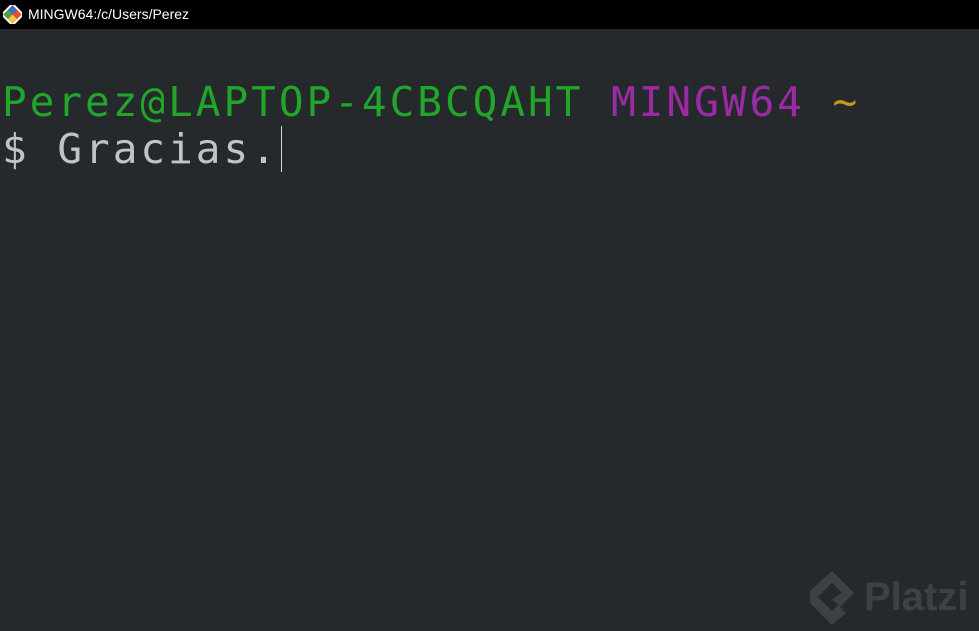  I want to click on prompt-user-host: Perez@LAPTOP-4CBCQAHT, so click(293, 102).